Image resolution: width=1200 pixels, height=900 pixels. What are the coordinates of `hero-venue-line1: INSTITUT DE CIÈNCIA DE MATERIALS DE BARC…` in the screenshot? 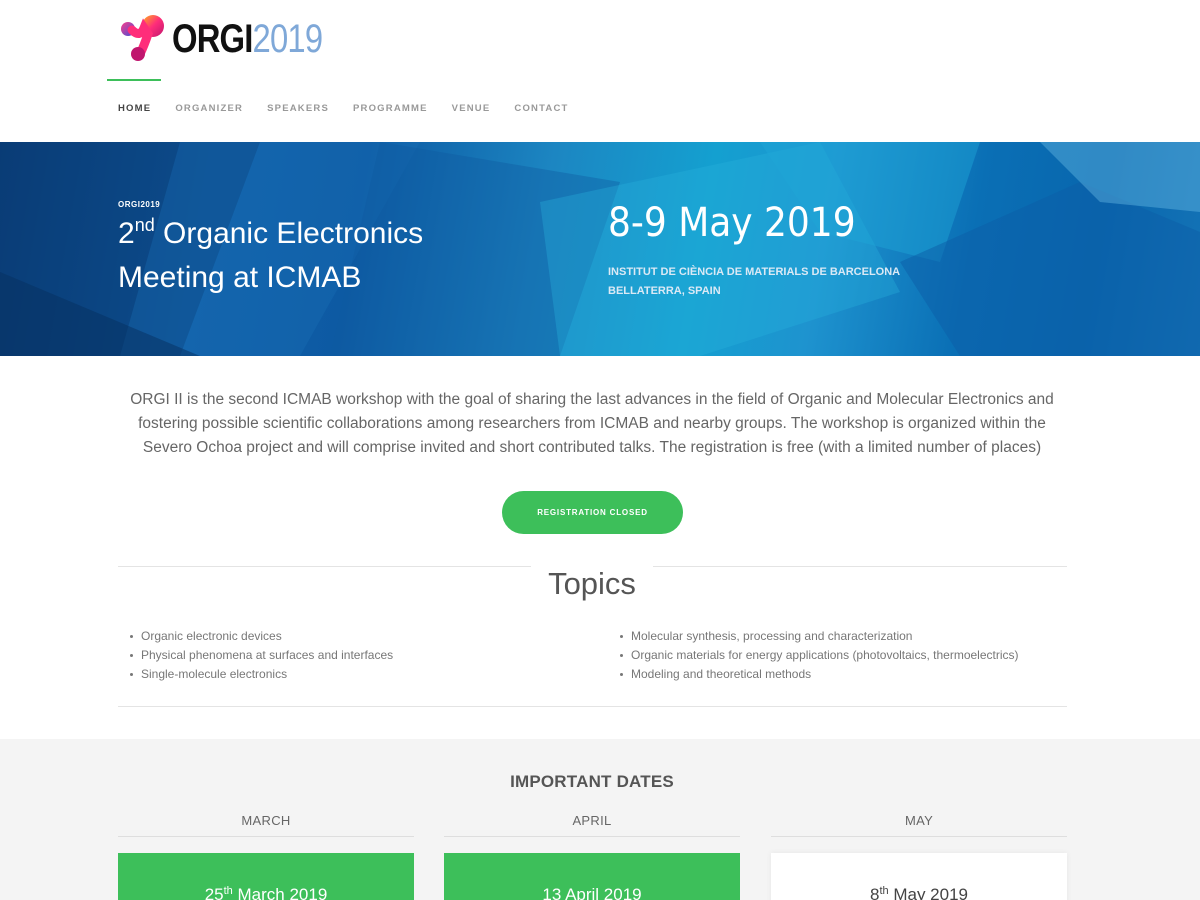 It's located at (754, 272).